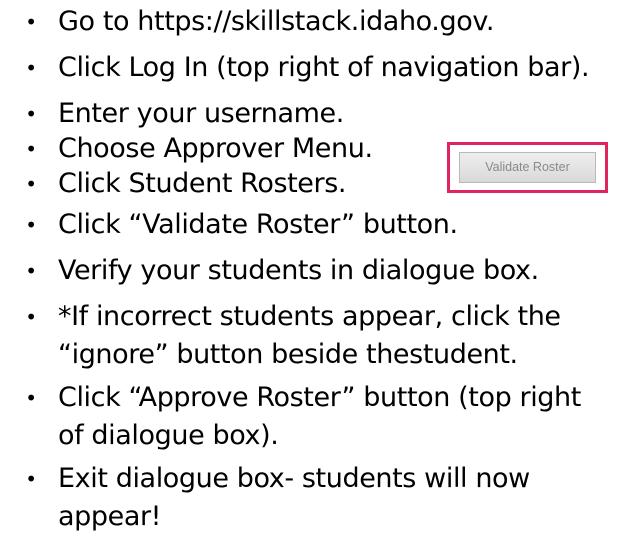  What do you see at coordinates (288, 354) in the screenshot?
I see `step-text-continued: “ignore” button beside thestudent.` at bounding box center [288, 354].